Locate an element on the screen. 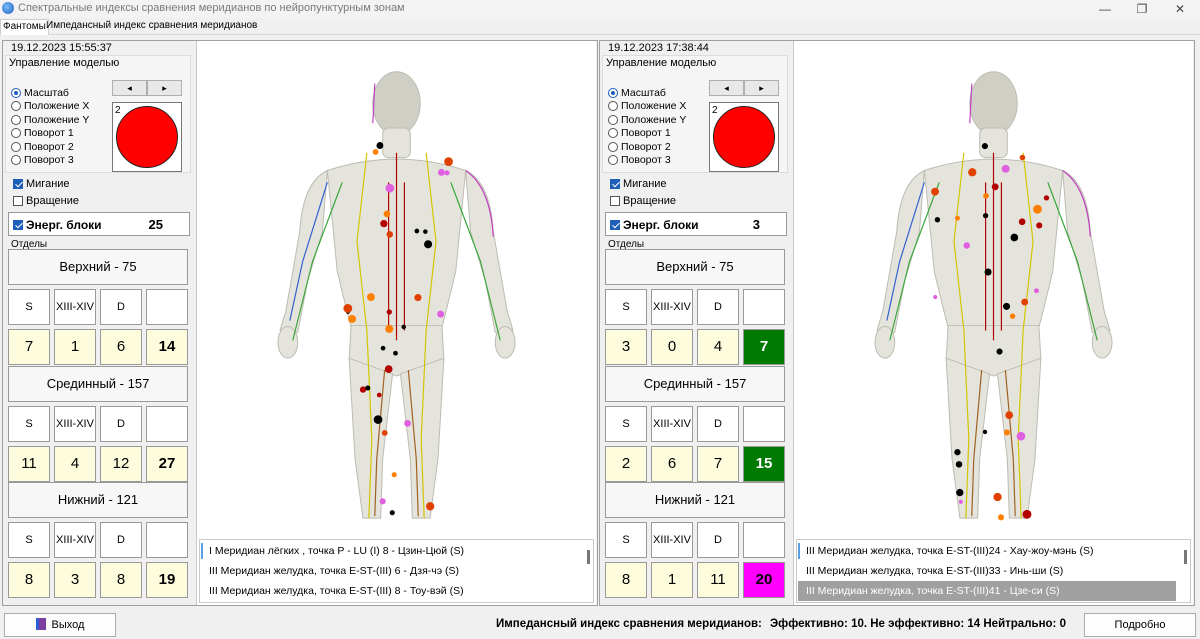 This screenshot has height=639, width=1200. section-value: 2 is located at coordinates (626, 464).